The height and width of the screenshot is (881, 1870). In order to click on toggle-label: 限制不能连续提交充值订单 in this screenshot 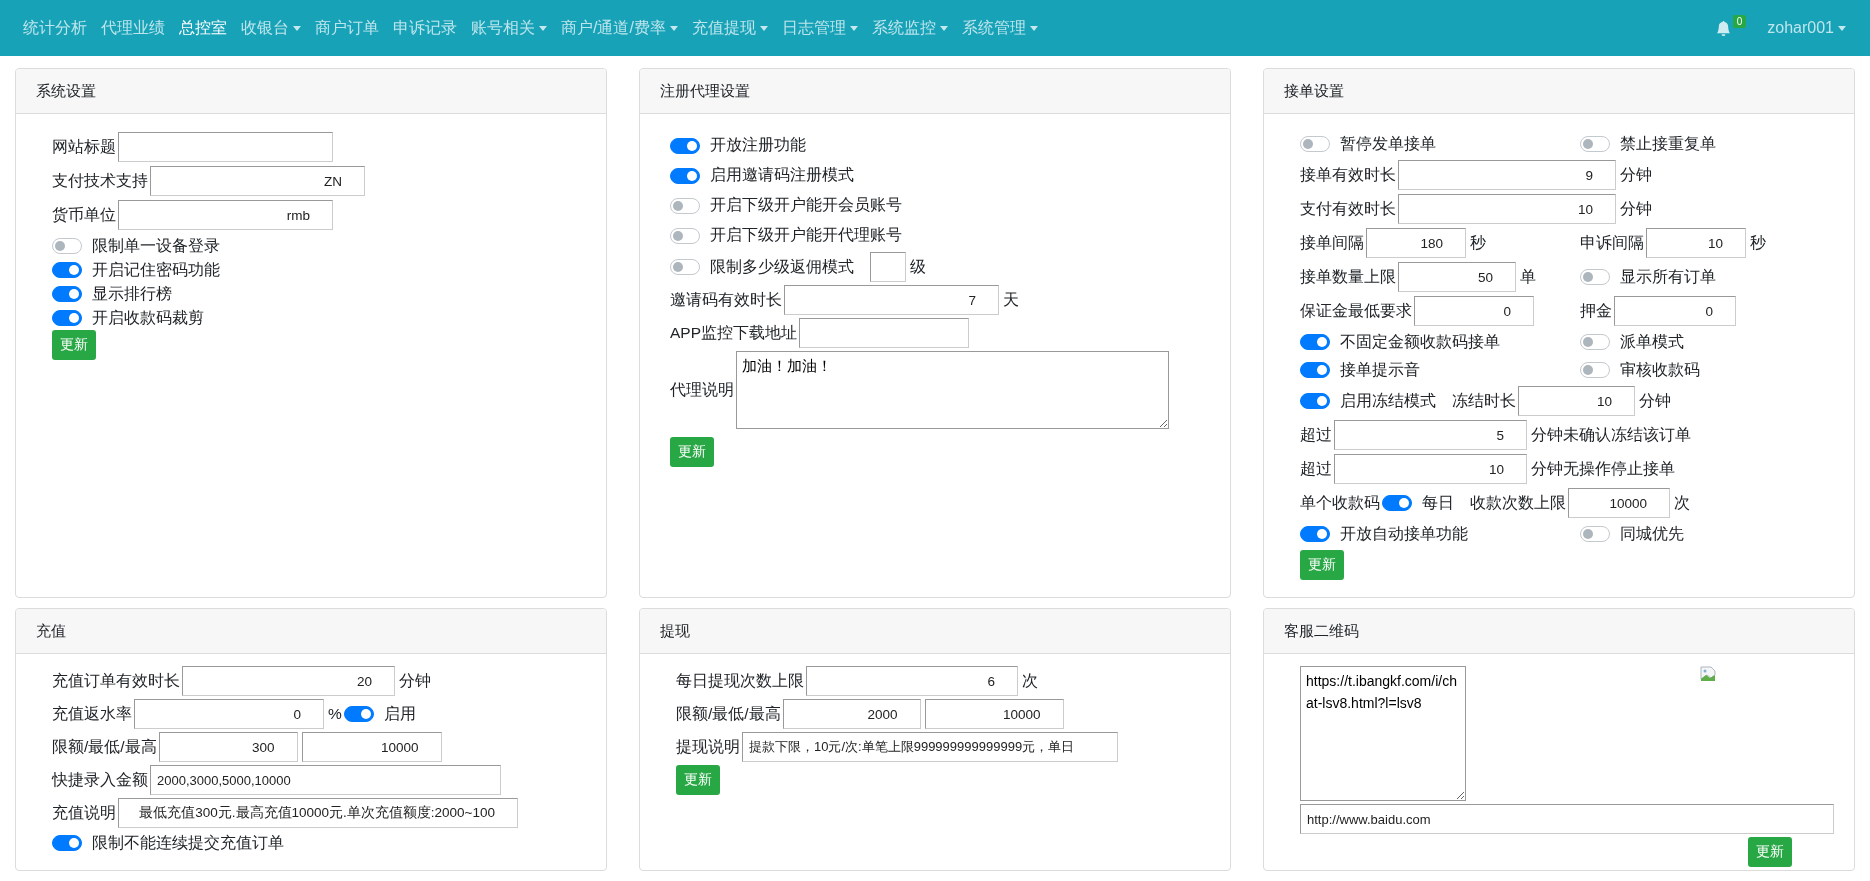, I will do `click(188, 842)`.